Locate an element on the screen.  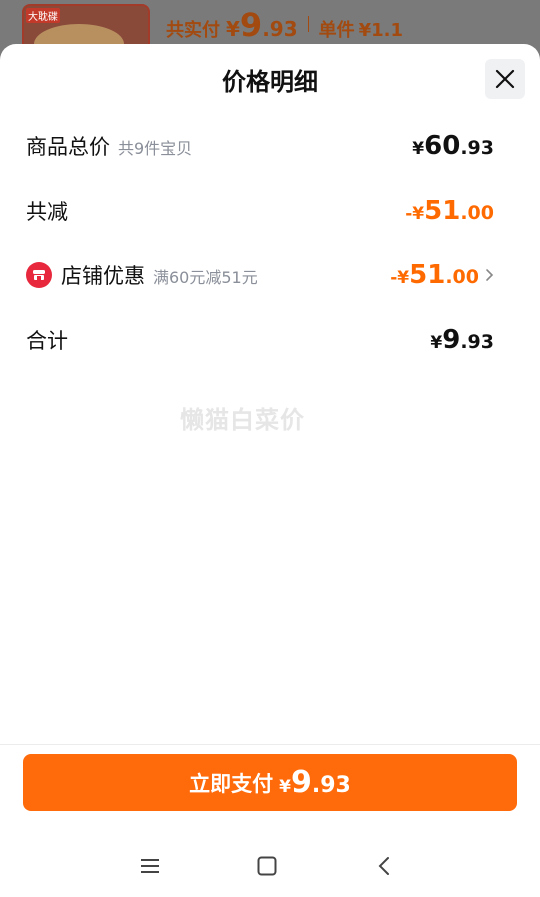
background-price-line: 共实付 ¥ 9 .93 单件 ¥1.1 is located at coordinates (285, 25).